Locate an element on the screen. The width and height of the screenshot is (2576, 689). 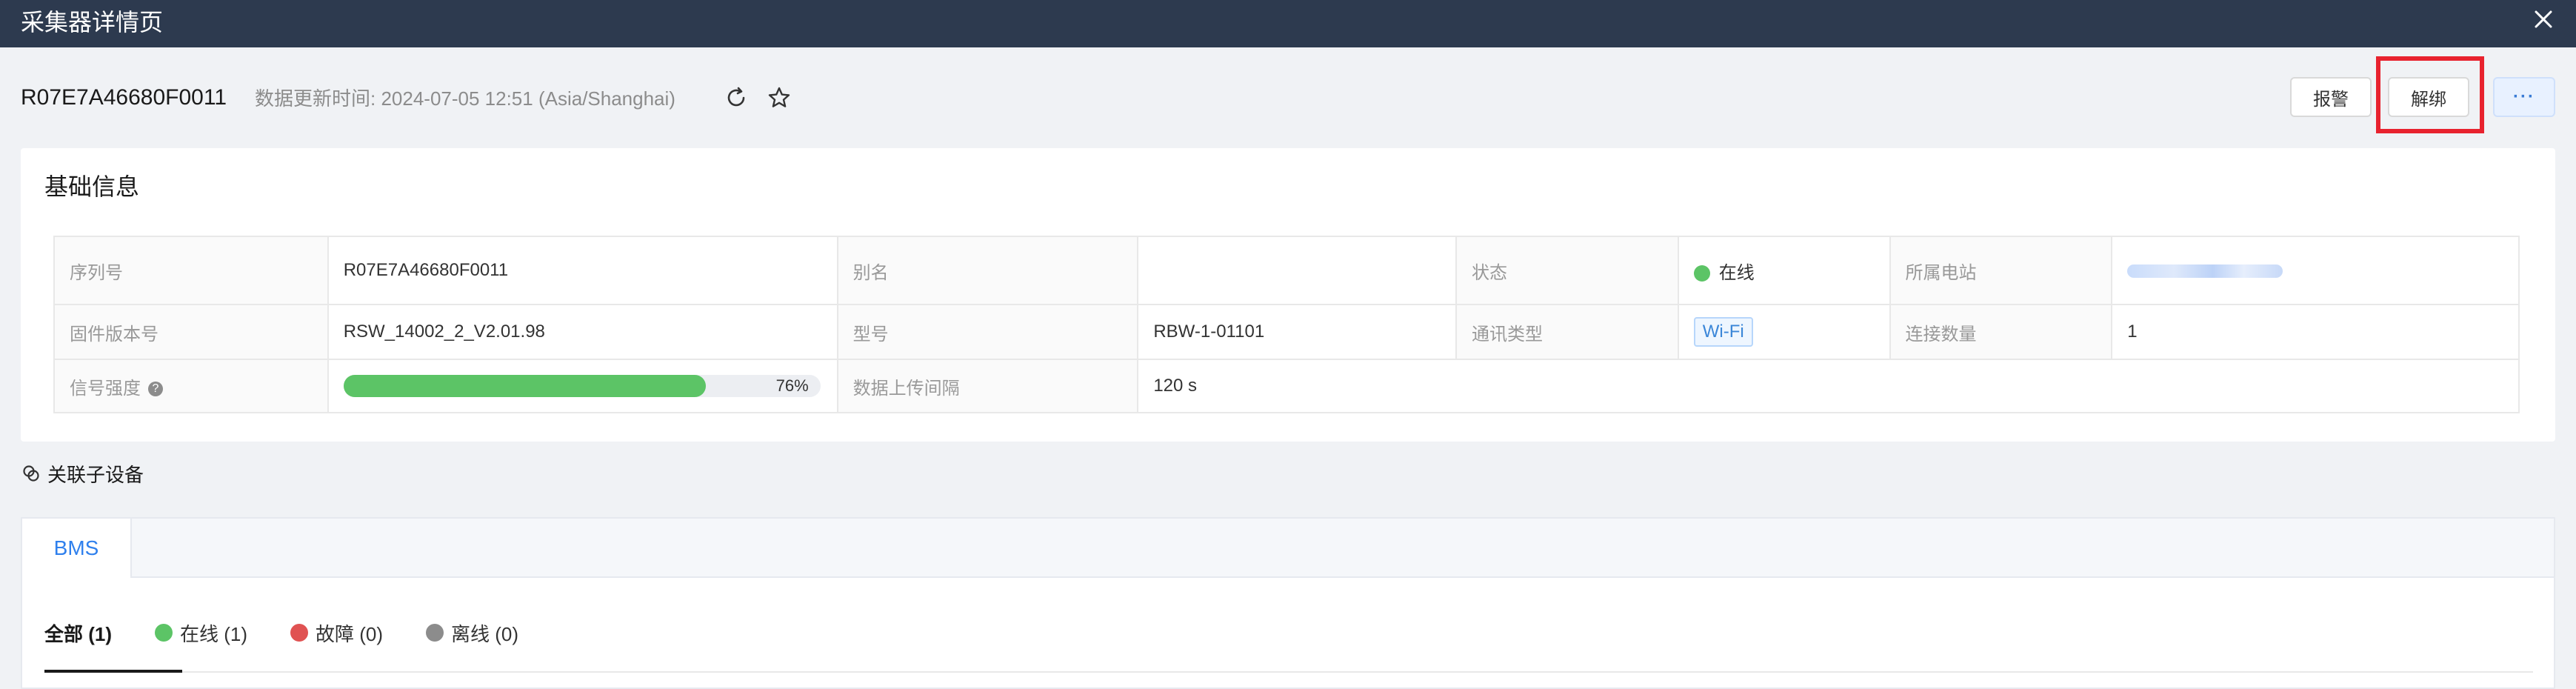
update-time: 数据更新时间: 2024-07-05 12:51 (Asia/Shanghai) is located at coordinates (465, 98).